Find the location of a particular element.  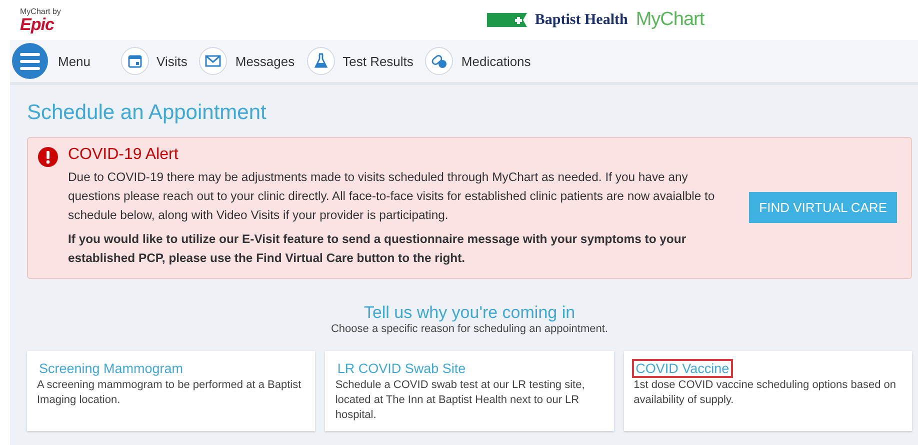

alert-note: If you would like to utilize our E-Visit feature to send a questionnaire message with your symptoms to your established PCP, please use the Find Virtual Care button to the right. is located at coordinates (378, 249).